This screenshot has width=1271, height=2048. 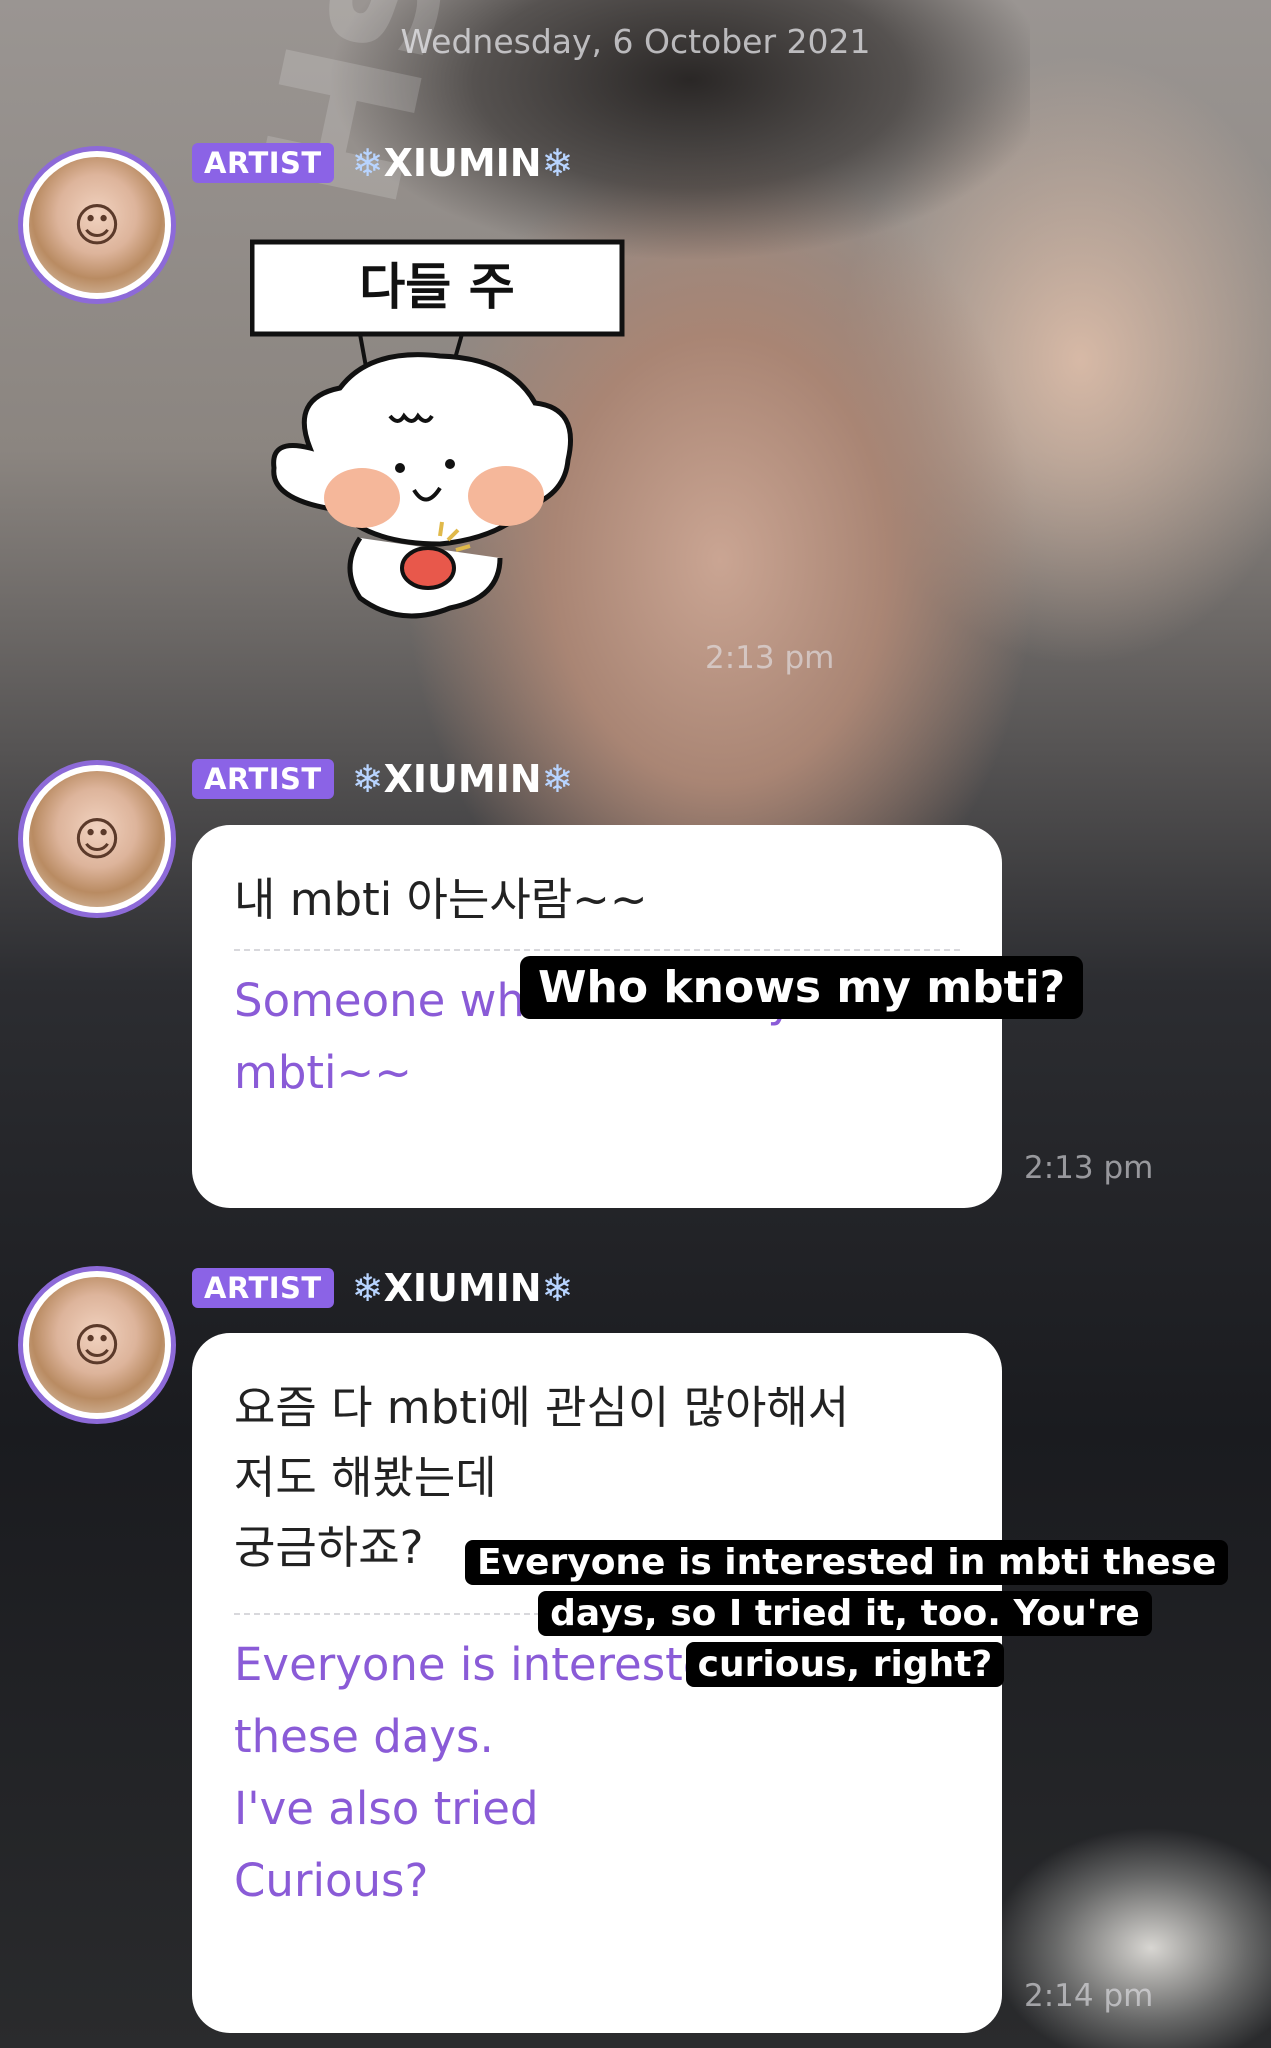 I want to click on caption: Who knows my mbti?, so click(x=802, y=987).